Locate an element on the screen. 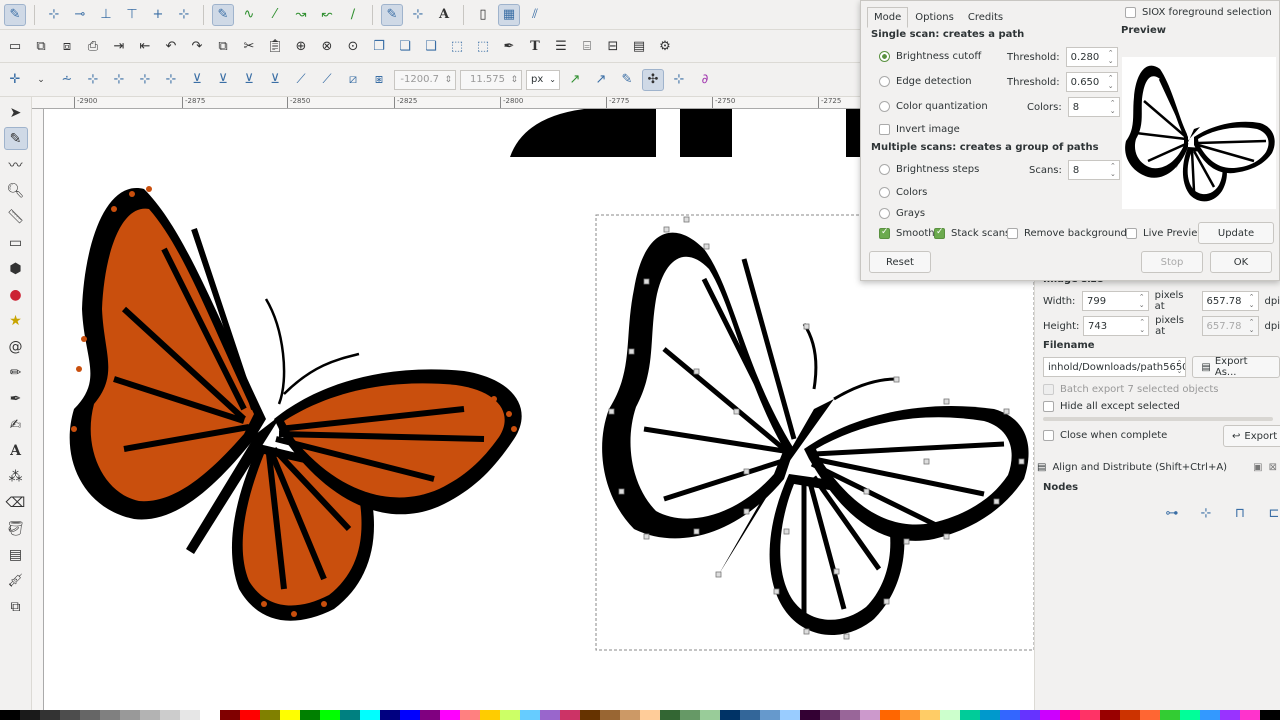 The width and height of the screenshot is (1280, 720). 3d-box-tool-icon: ⬢ is located at coordinates (16, 268).